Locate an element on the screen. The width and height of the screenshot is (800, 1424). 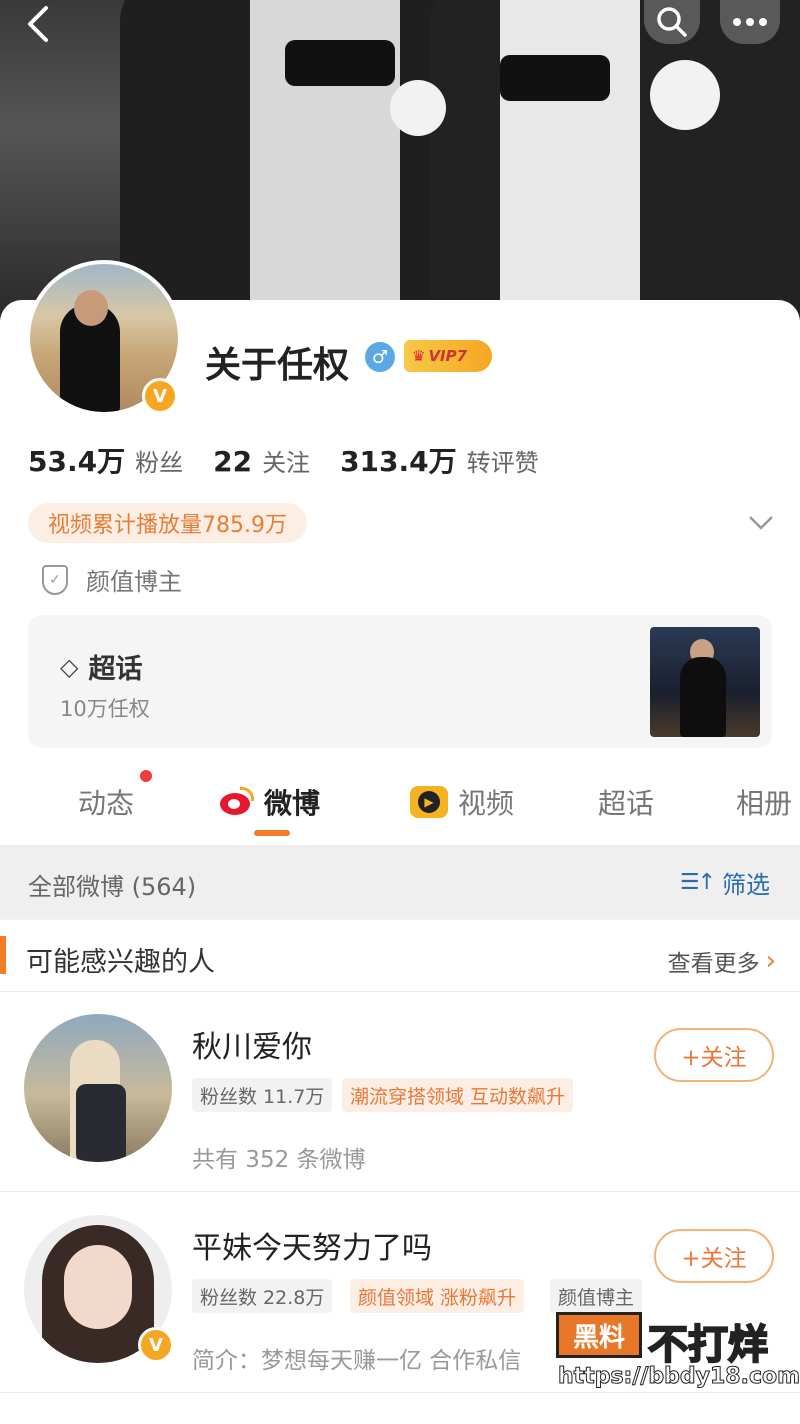
stat-following-number: 22 is located at coordinates (233, 461).